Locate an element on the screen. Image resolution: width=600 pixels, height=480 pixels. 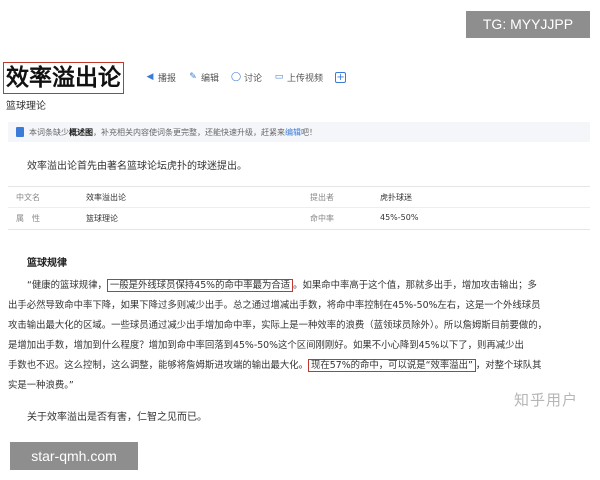
edit-label: 编辑 is located at coordinates (210, 78).